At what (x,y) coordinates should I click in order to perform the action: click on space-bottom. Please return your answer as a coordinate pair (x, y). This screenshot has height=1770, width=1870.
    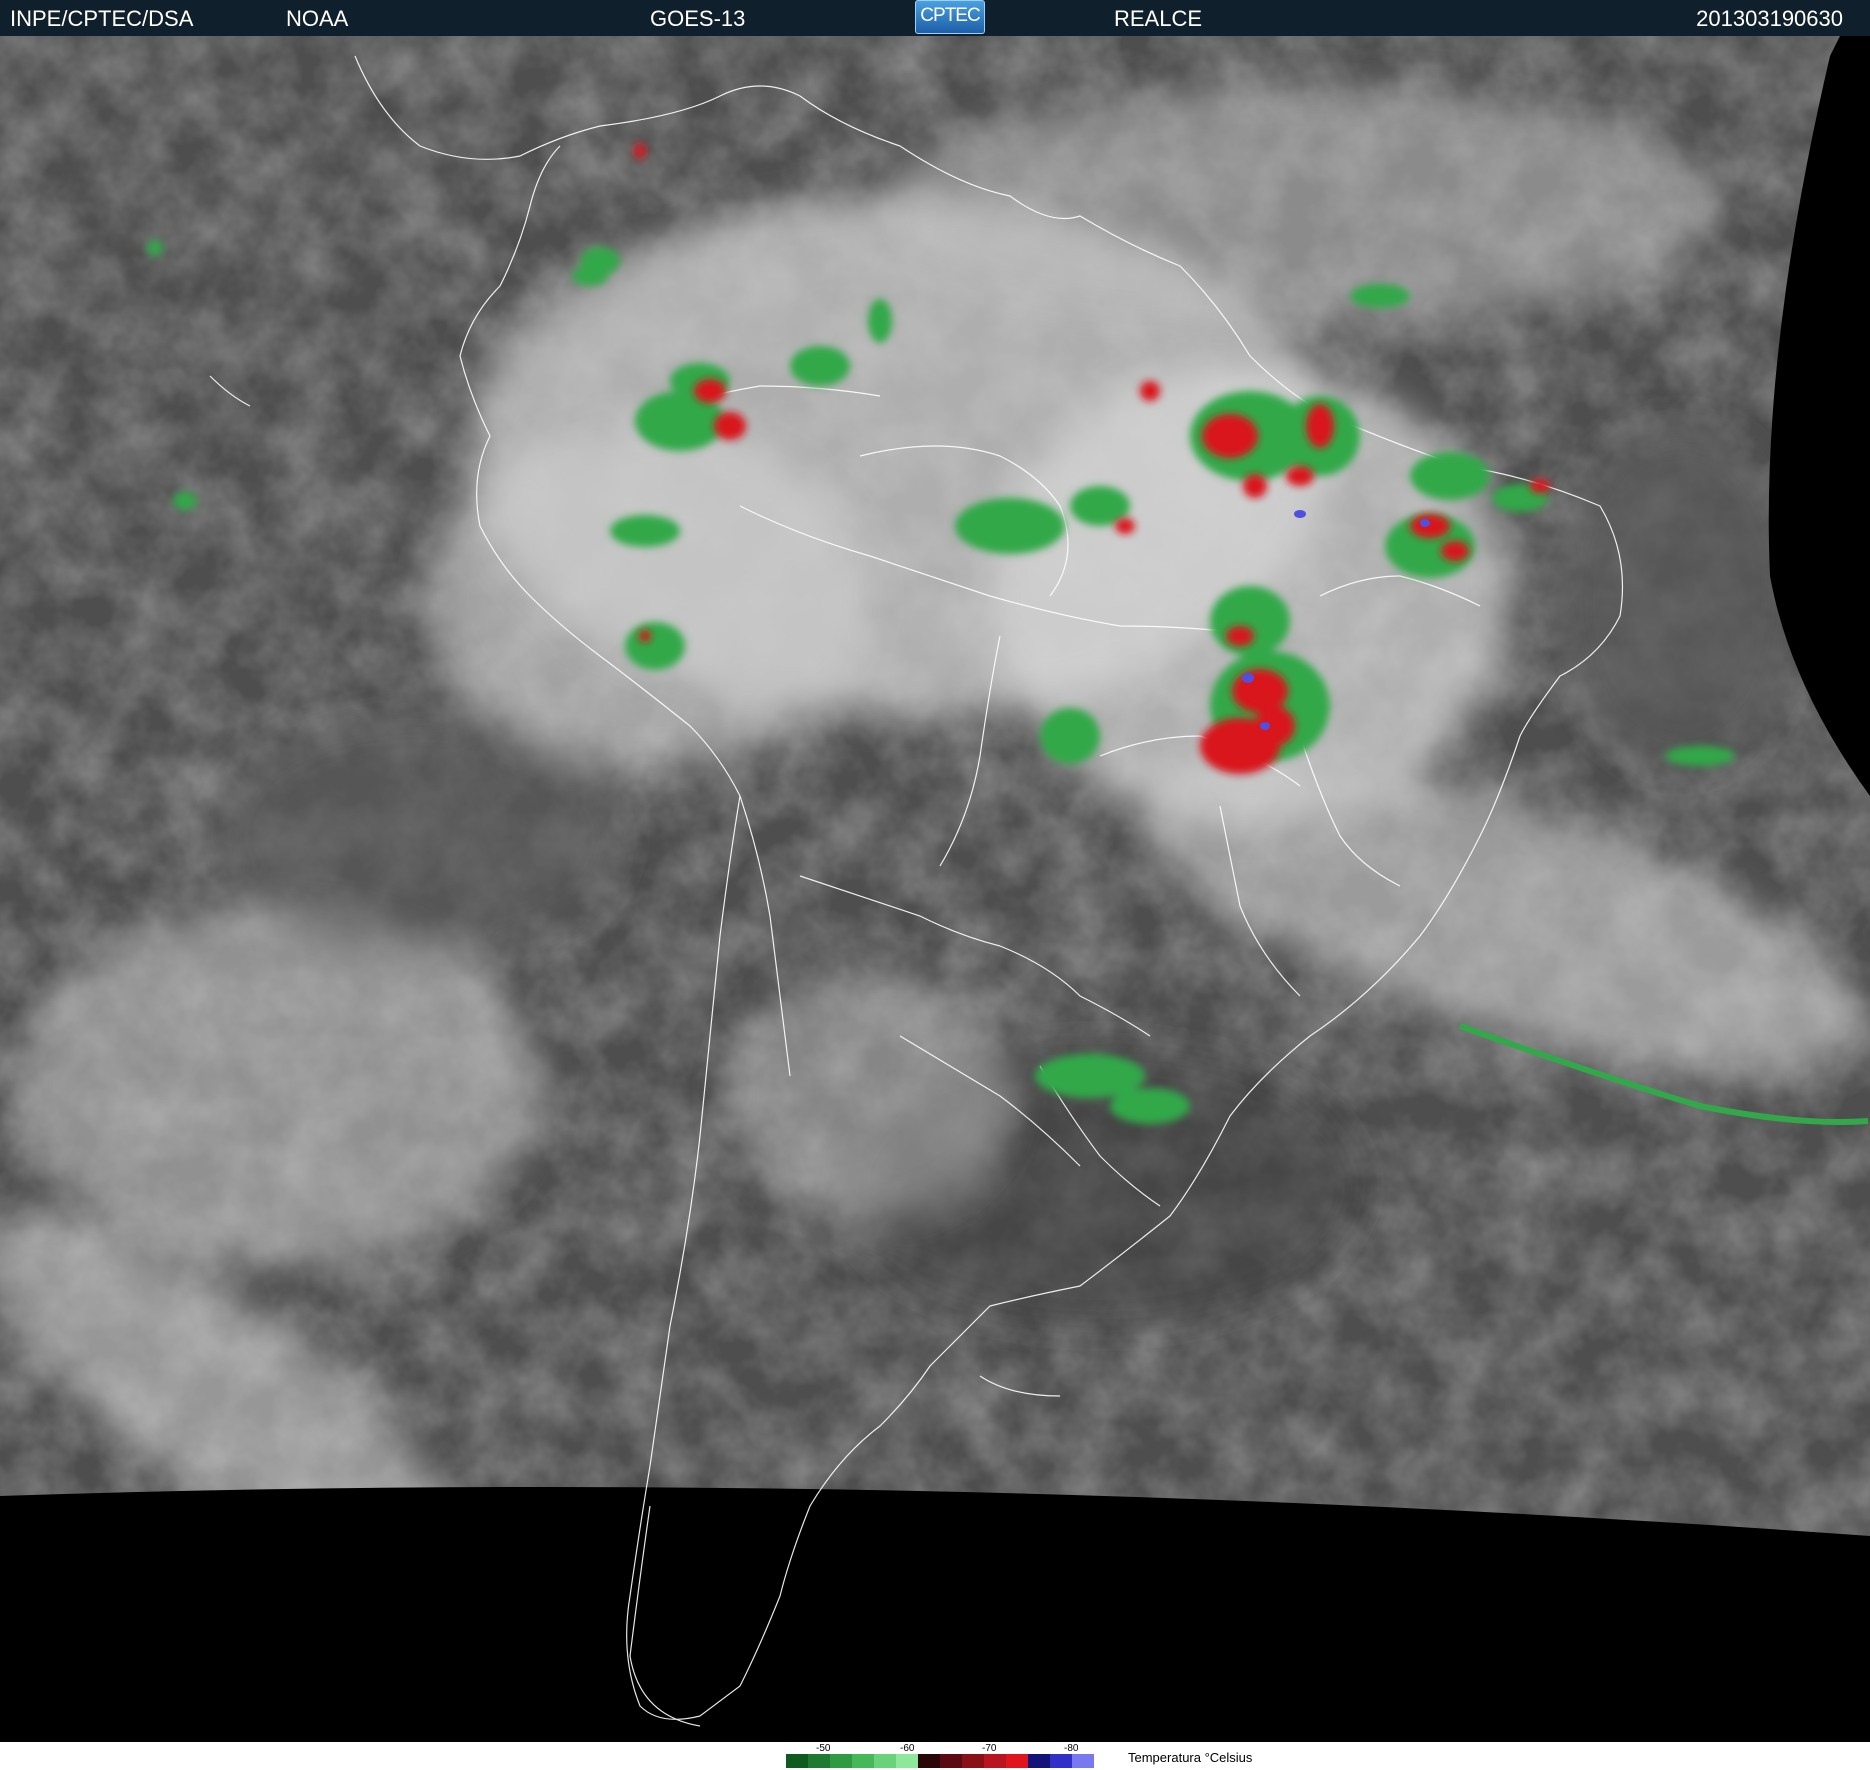
    Looking at the image, I should click on (935, 1614).